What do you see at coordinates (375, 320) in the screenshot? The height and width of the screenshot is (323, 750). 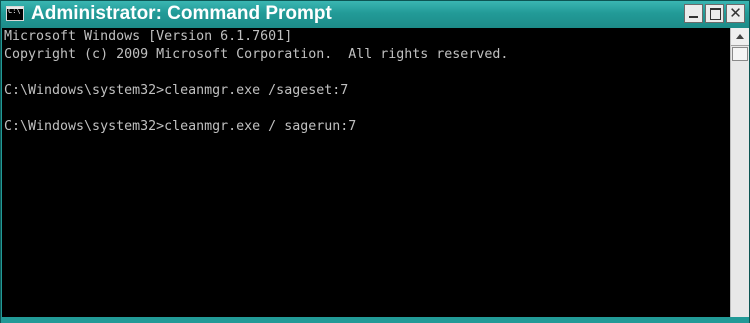 I see `window-bottom-border` at bounding box center [375, 320].